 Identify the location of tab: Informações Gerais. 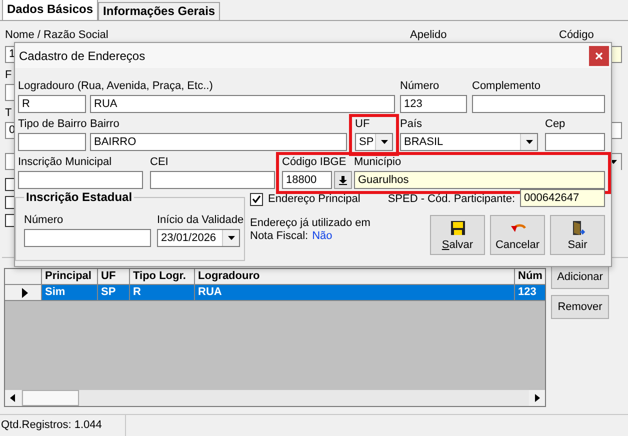
(159, 11).